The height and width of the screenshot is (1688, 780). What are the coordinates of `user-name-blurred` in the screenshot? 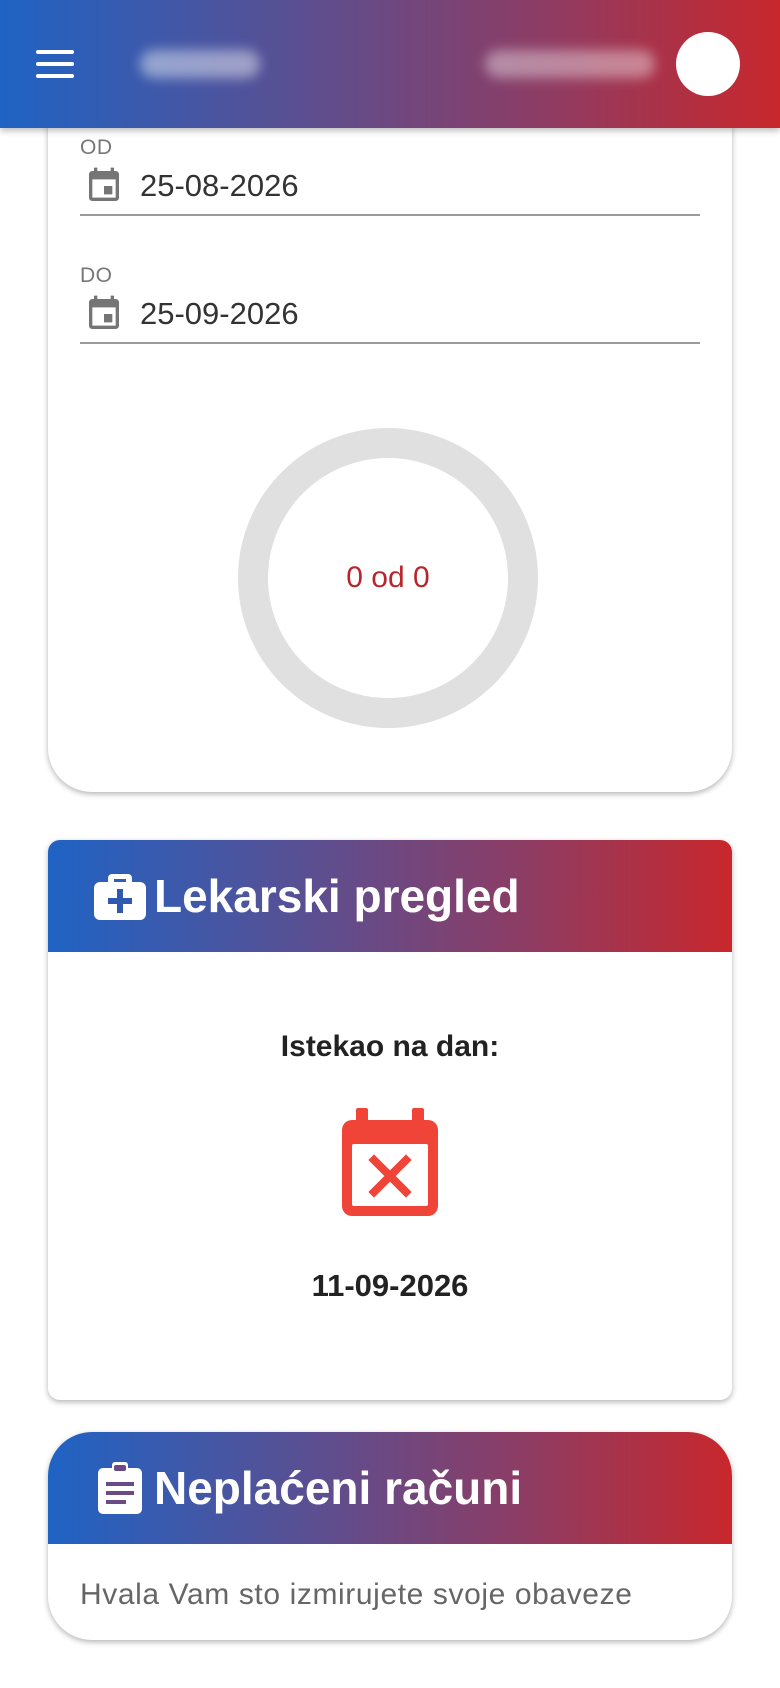 It's located at (570, 64).